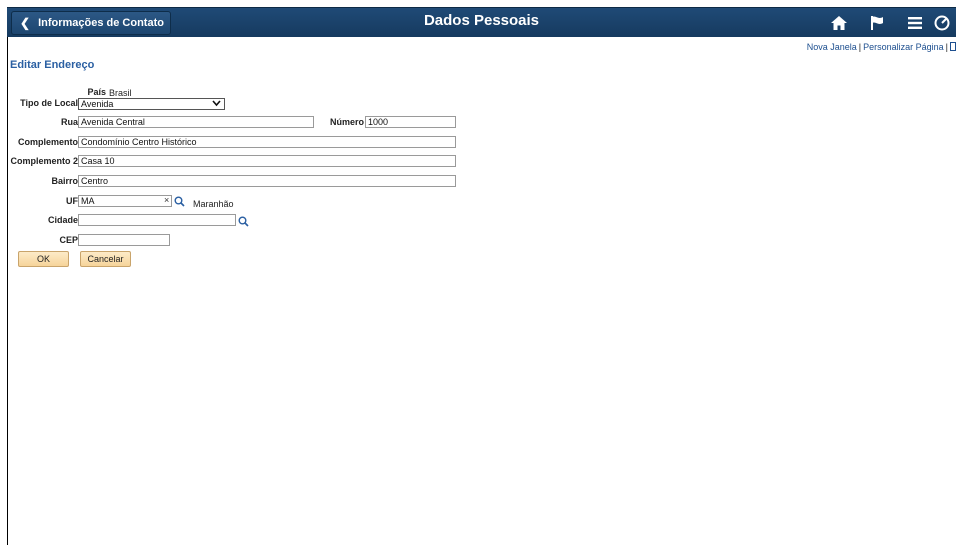 Image resolution: width=956 pixels, height=545 pixels. Describe the element at coordinates (151, 104) in the screenshot. I see `location-type-select: Avenida` at that location.